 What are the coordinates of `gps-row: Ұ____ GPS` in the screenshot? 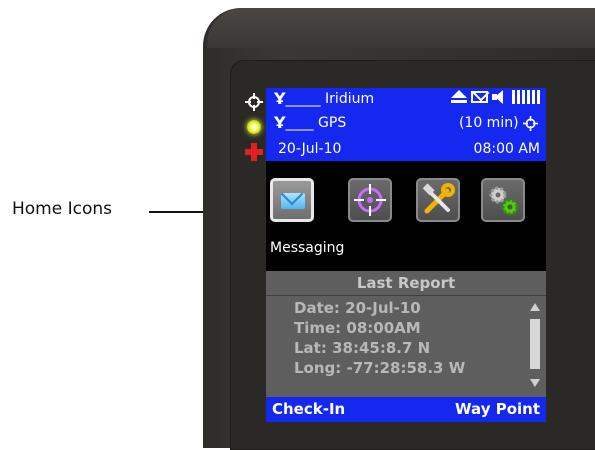 It's located at (310, 122).